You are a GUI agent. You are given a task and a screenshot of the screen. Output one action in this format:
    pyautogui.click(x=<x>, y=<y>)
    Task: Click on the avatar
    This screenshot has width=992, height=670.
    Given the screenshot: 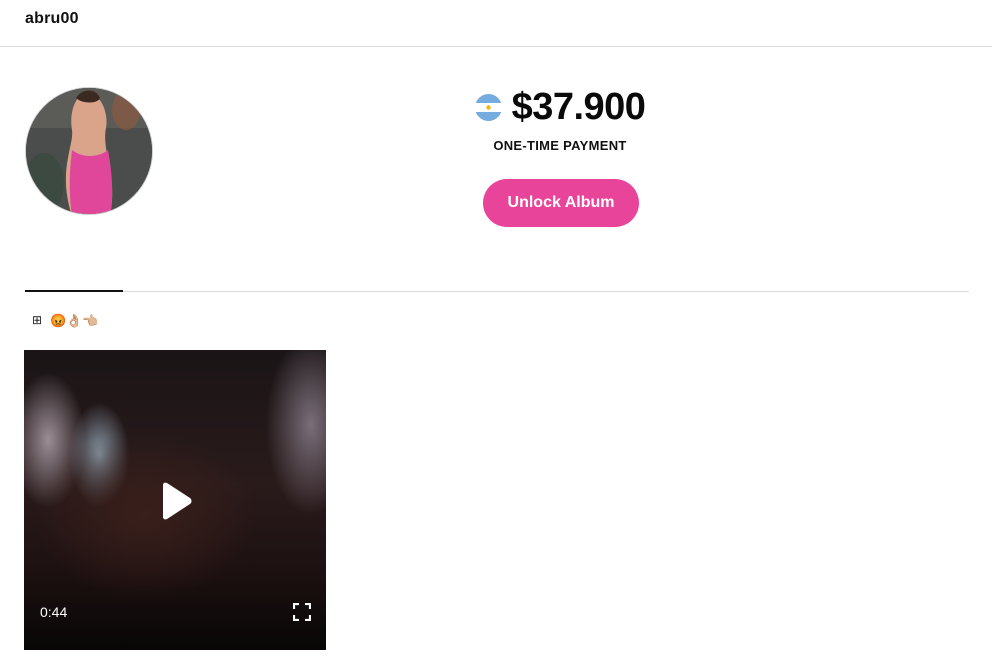 What is the action you would take?
    pyautogui.click(x=89, y=151)
    